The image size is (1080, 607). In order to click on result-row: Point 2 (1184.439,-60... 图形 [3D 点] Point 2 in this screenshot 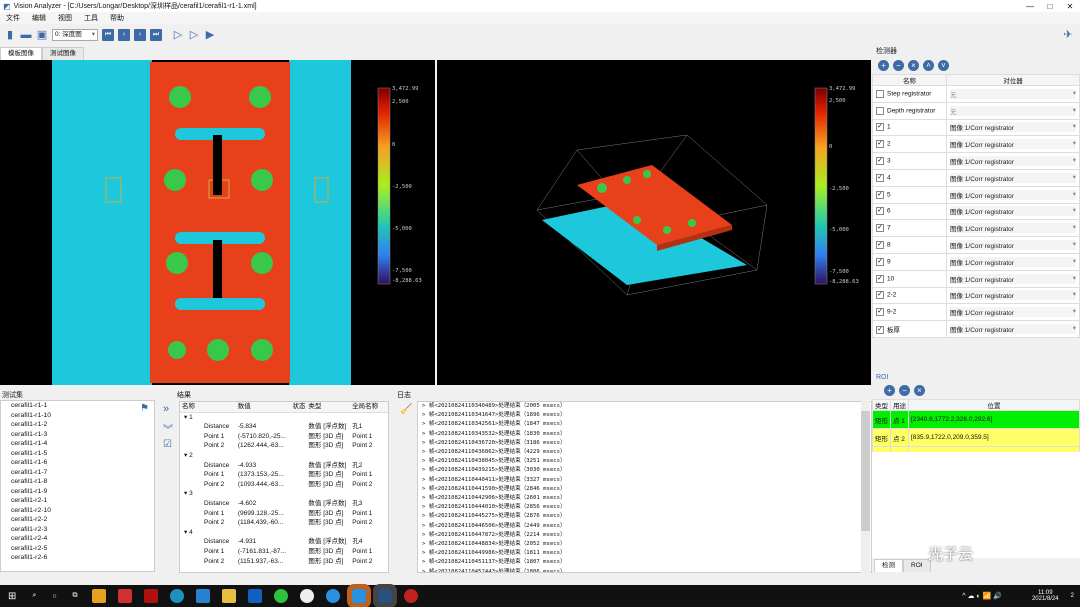, I will do `click(284, 523)`.